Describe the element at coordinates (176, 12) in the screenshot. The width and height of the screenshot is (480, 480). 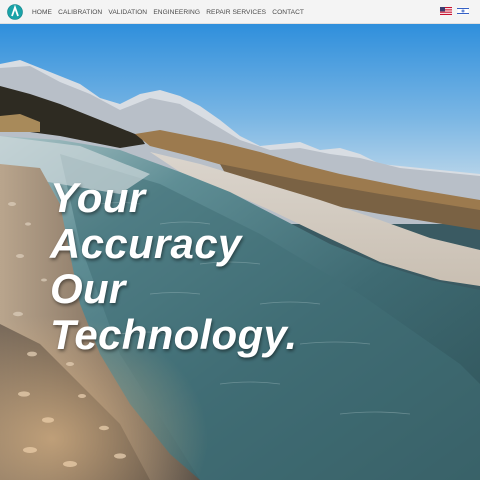
I see `nav-engineering: ENGINEERING` at that location.